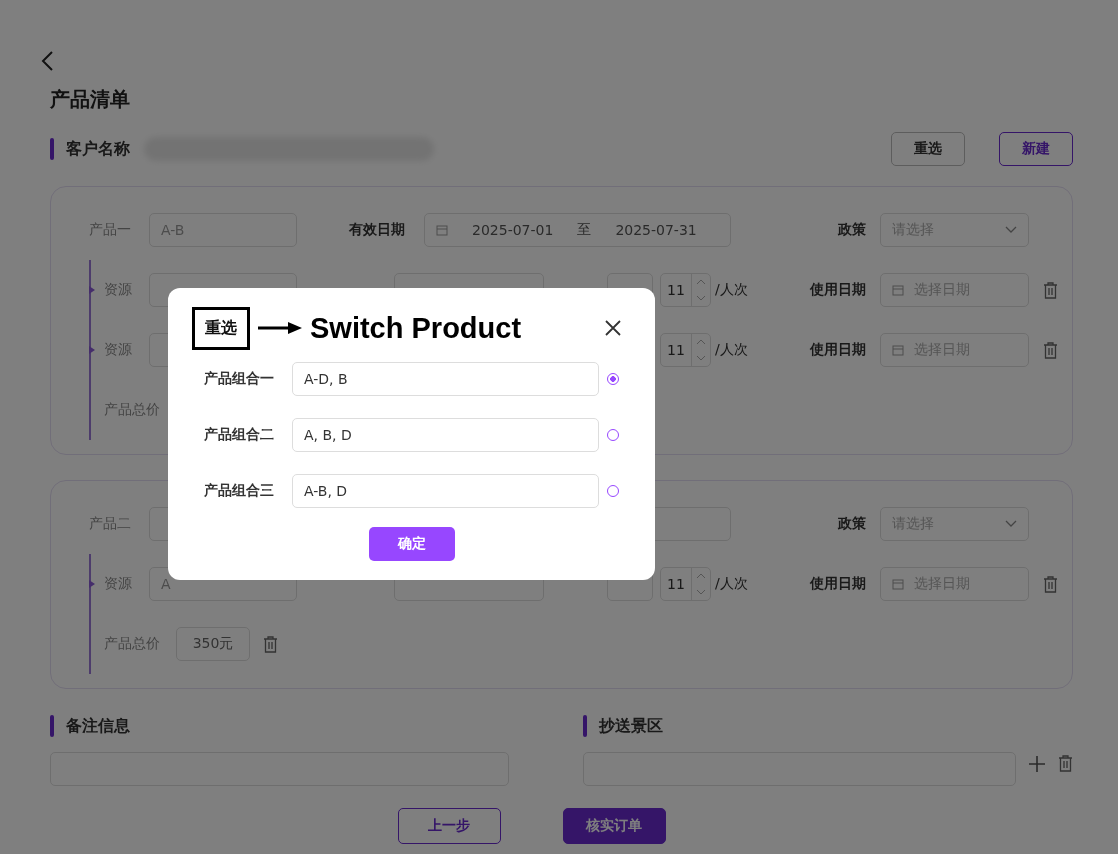  I want to click on remarks-label: 备注信息, so click(98, 726).